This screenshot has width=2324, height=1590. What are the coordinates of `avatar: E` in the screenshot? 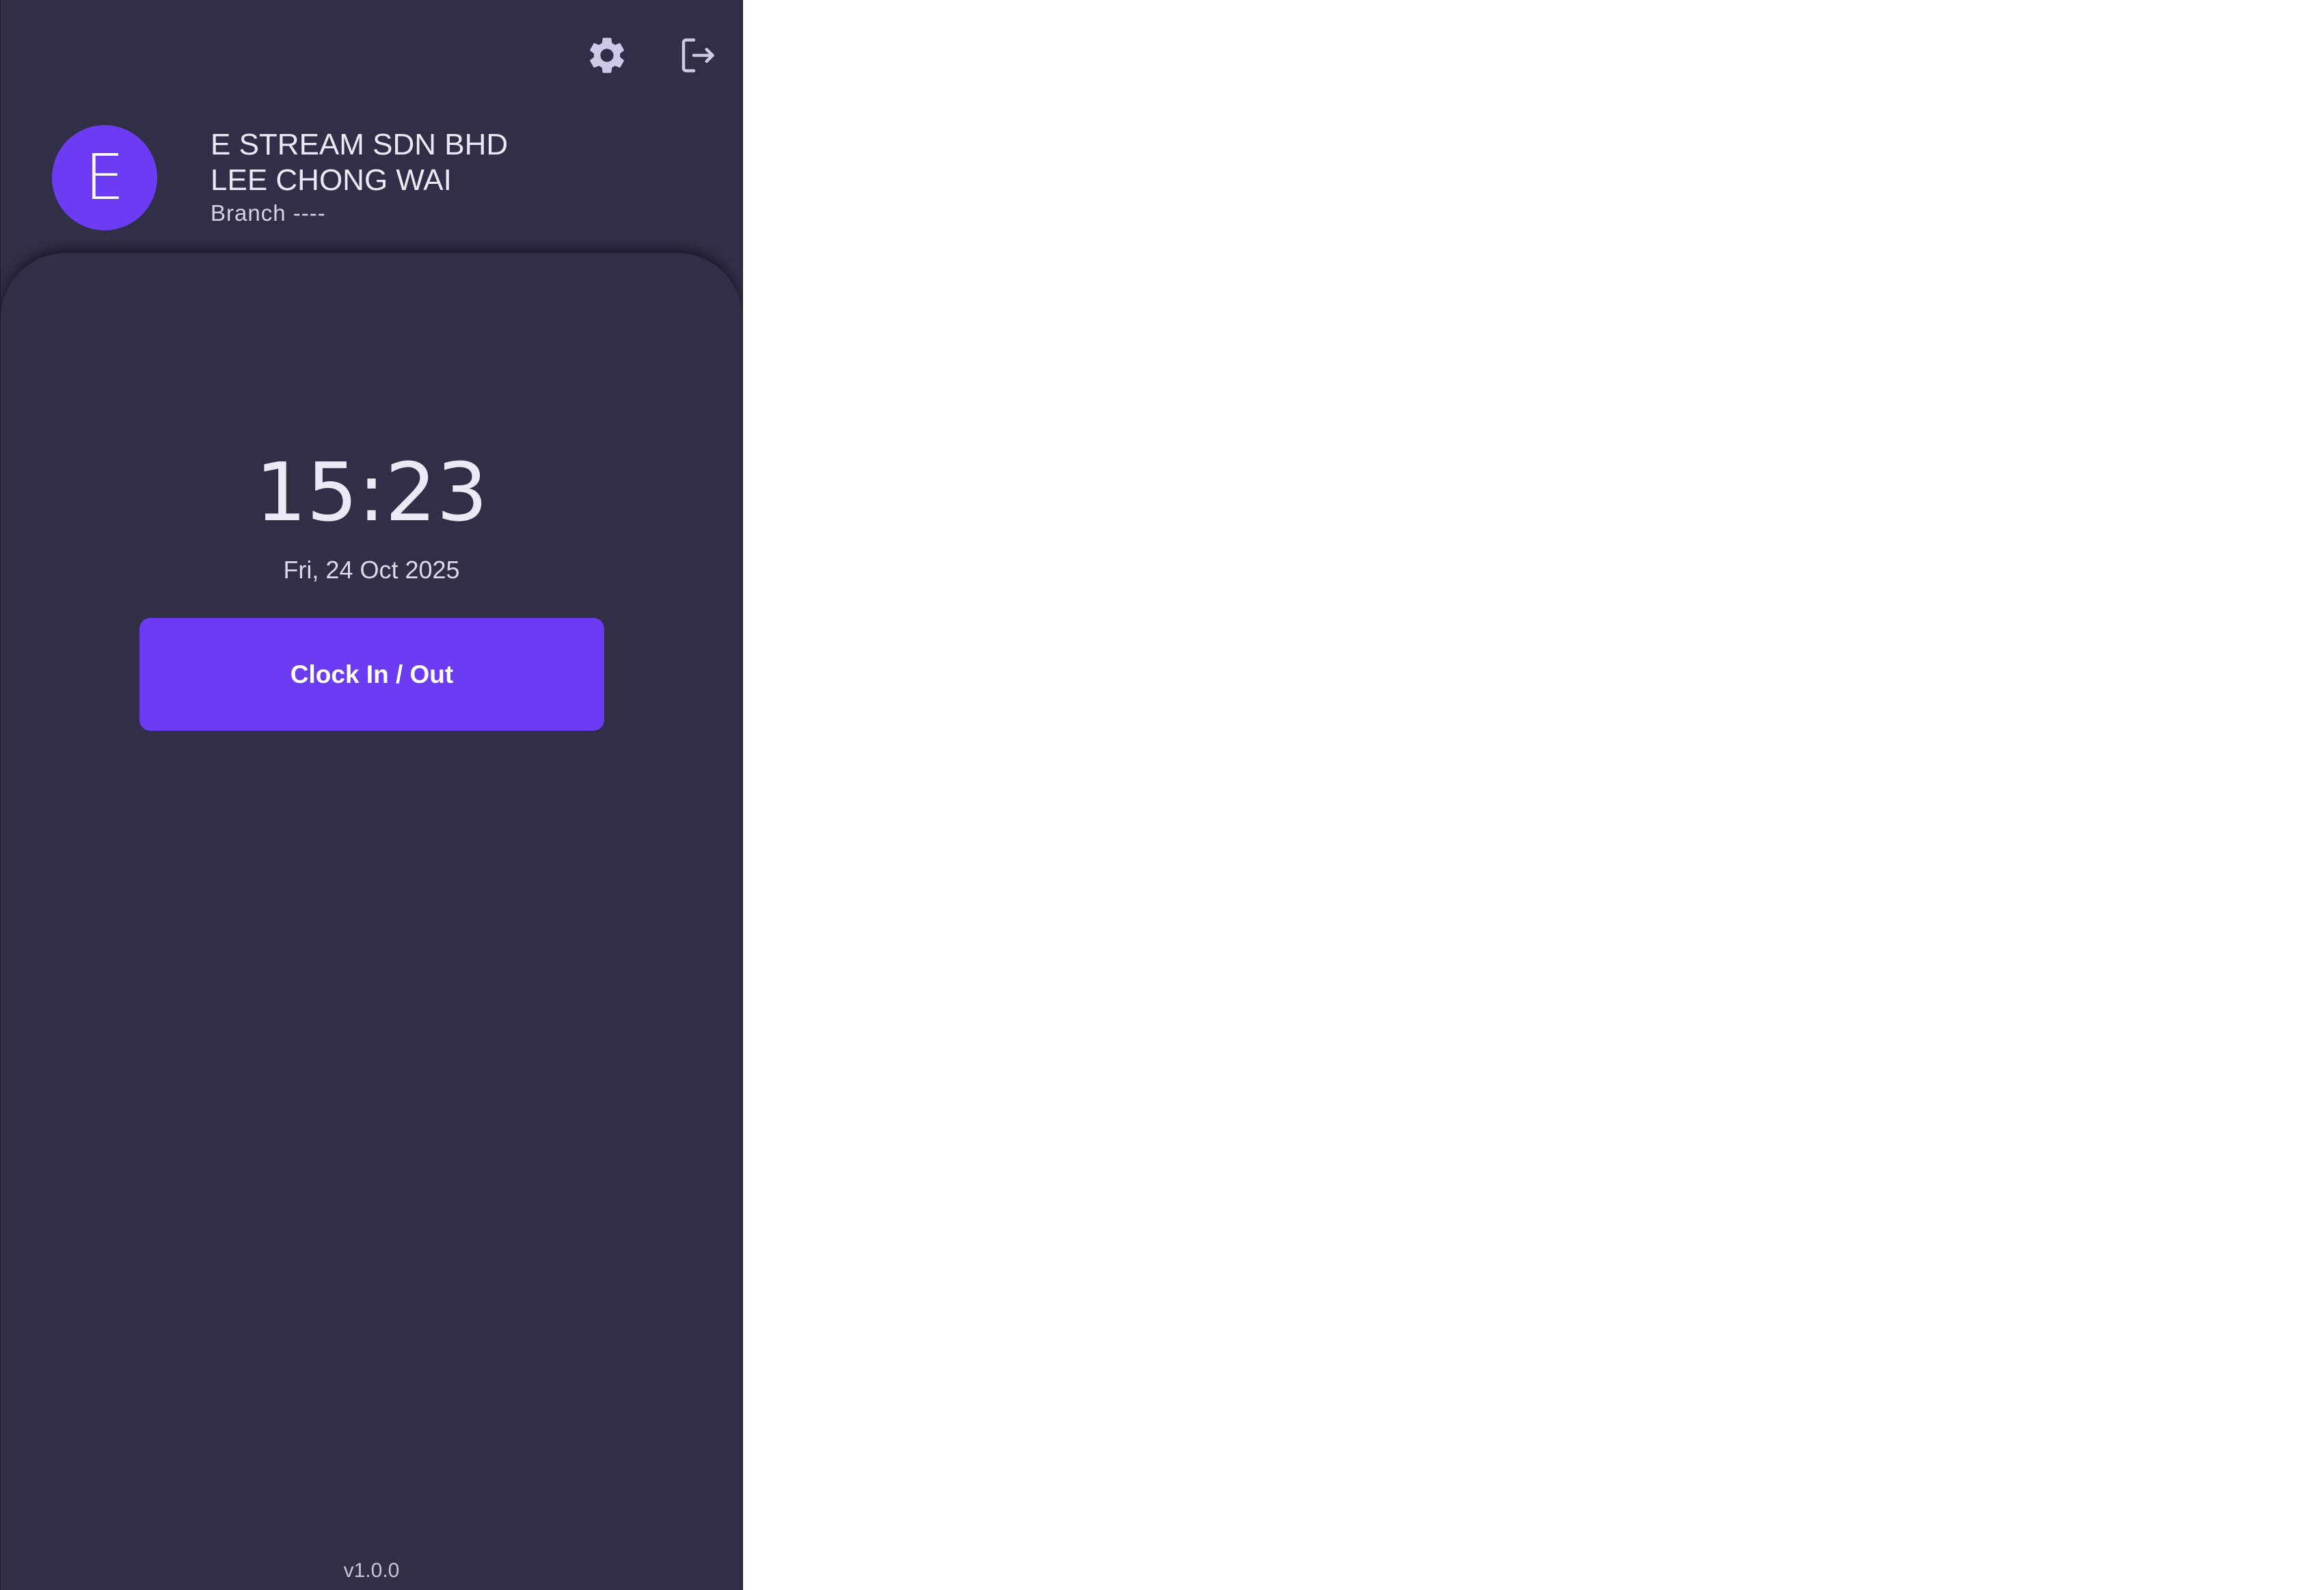 It's located at (104, 177).